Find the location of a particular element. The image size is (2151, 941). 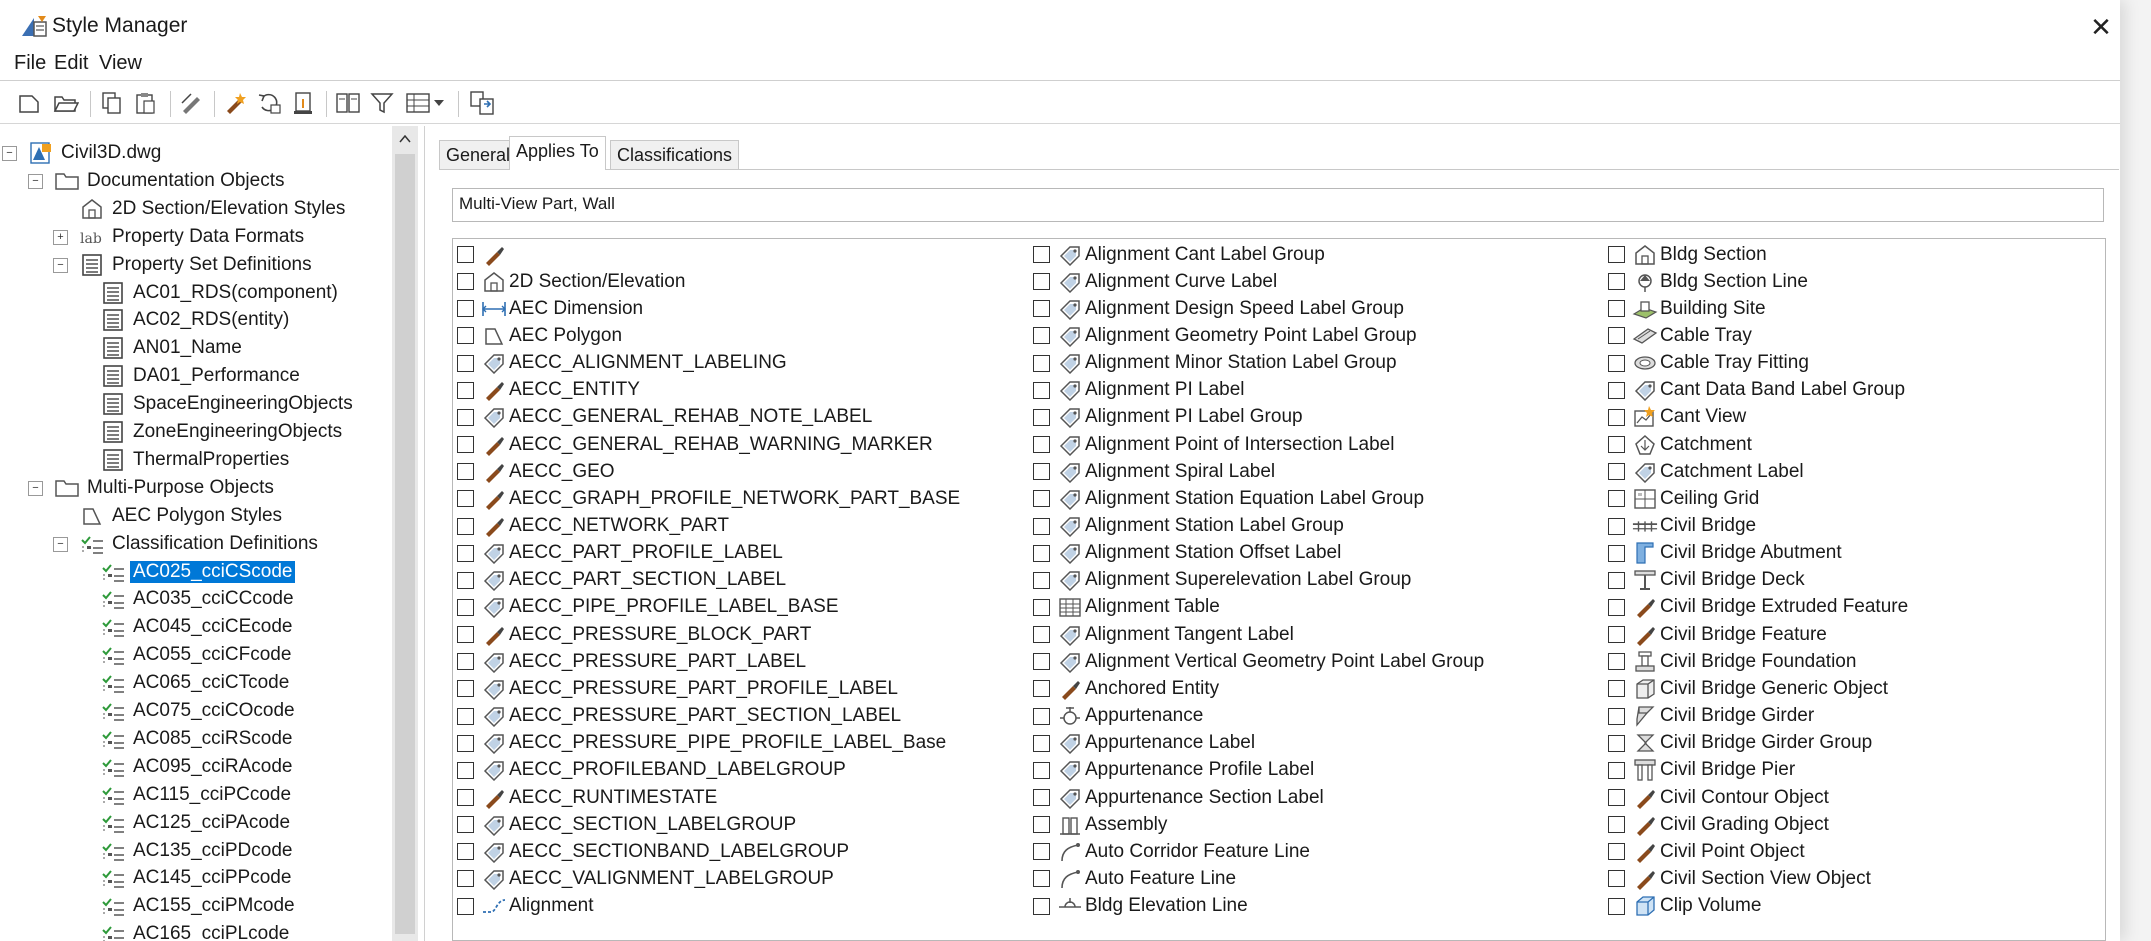

object-type-item: AECC_PRESSURE_PIPE_PROFILE_LABEL_Base is located at coordinates (701, 743).